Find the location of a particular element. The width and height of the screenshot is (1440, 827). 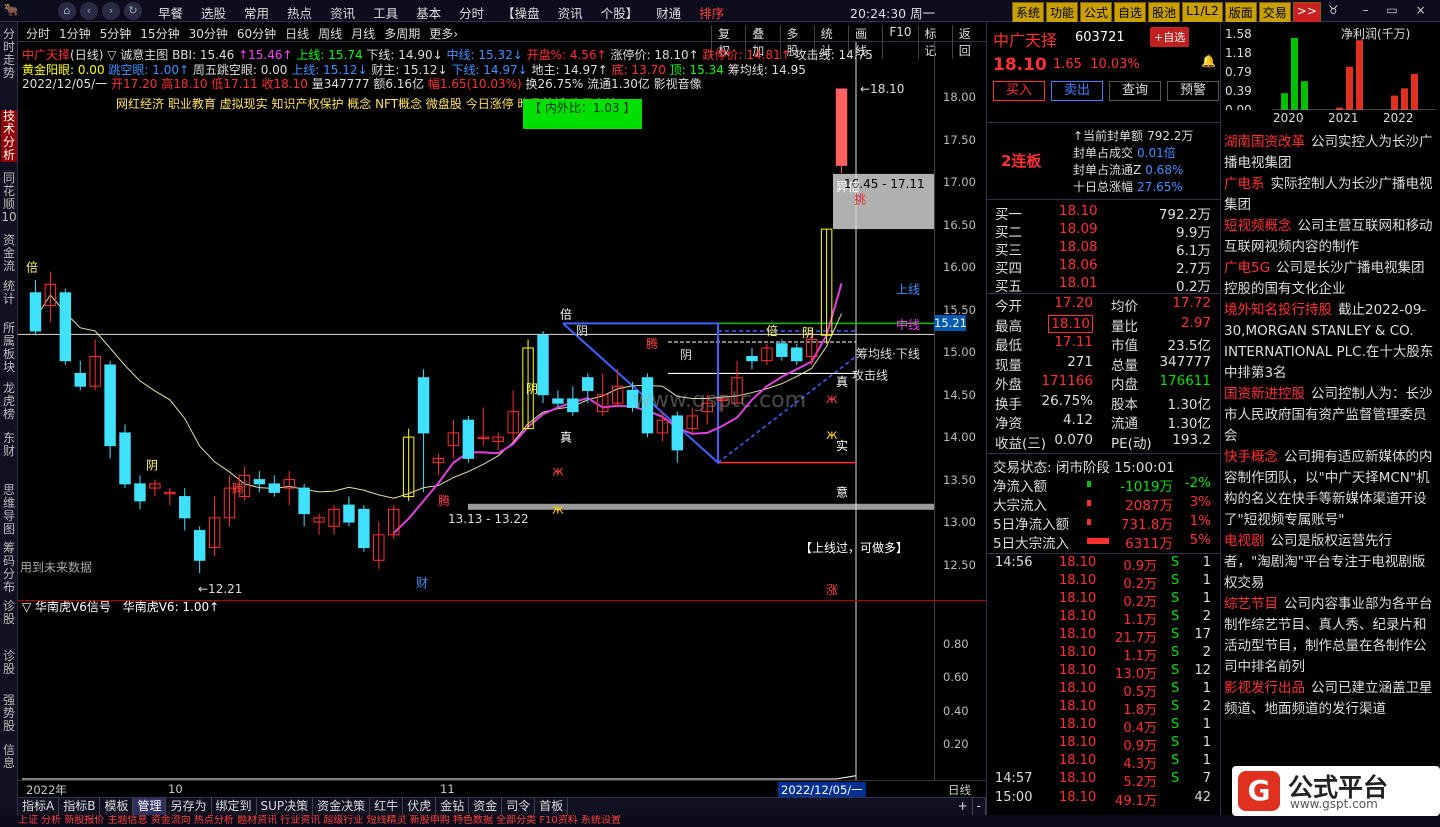

indicator-tab-2: 模板 is located at coordinates (117, 806).